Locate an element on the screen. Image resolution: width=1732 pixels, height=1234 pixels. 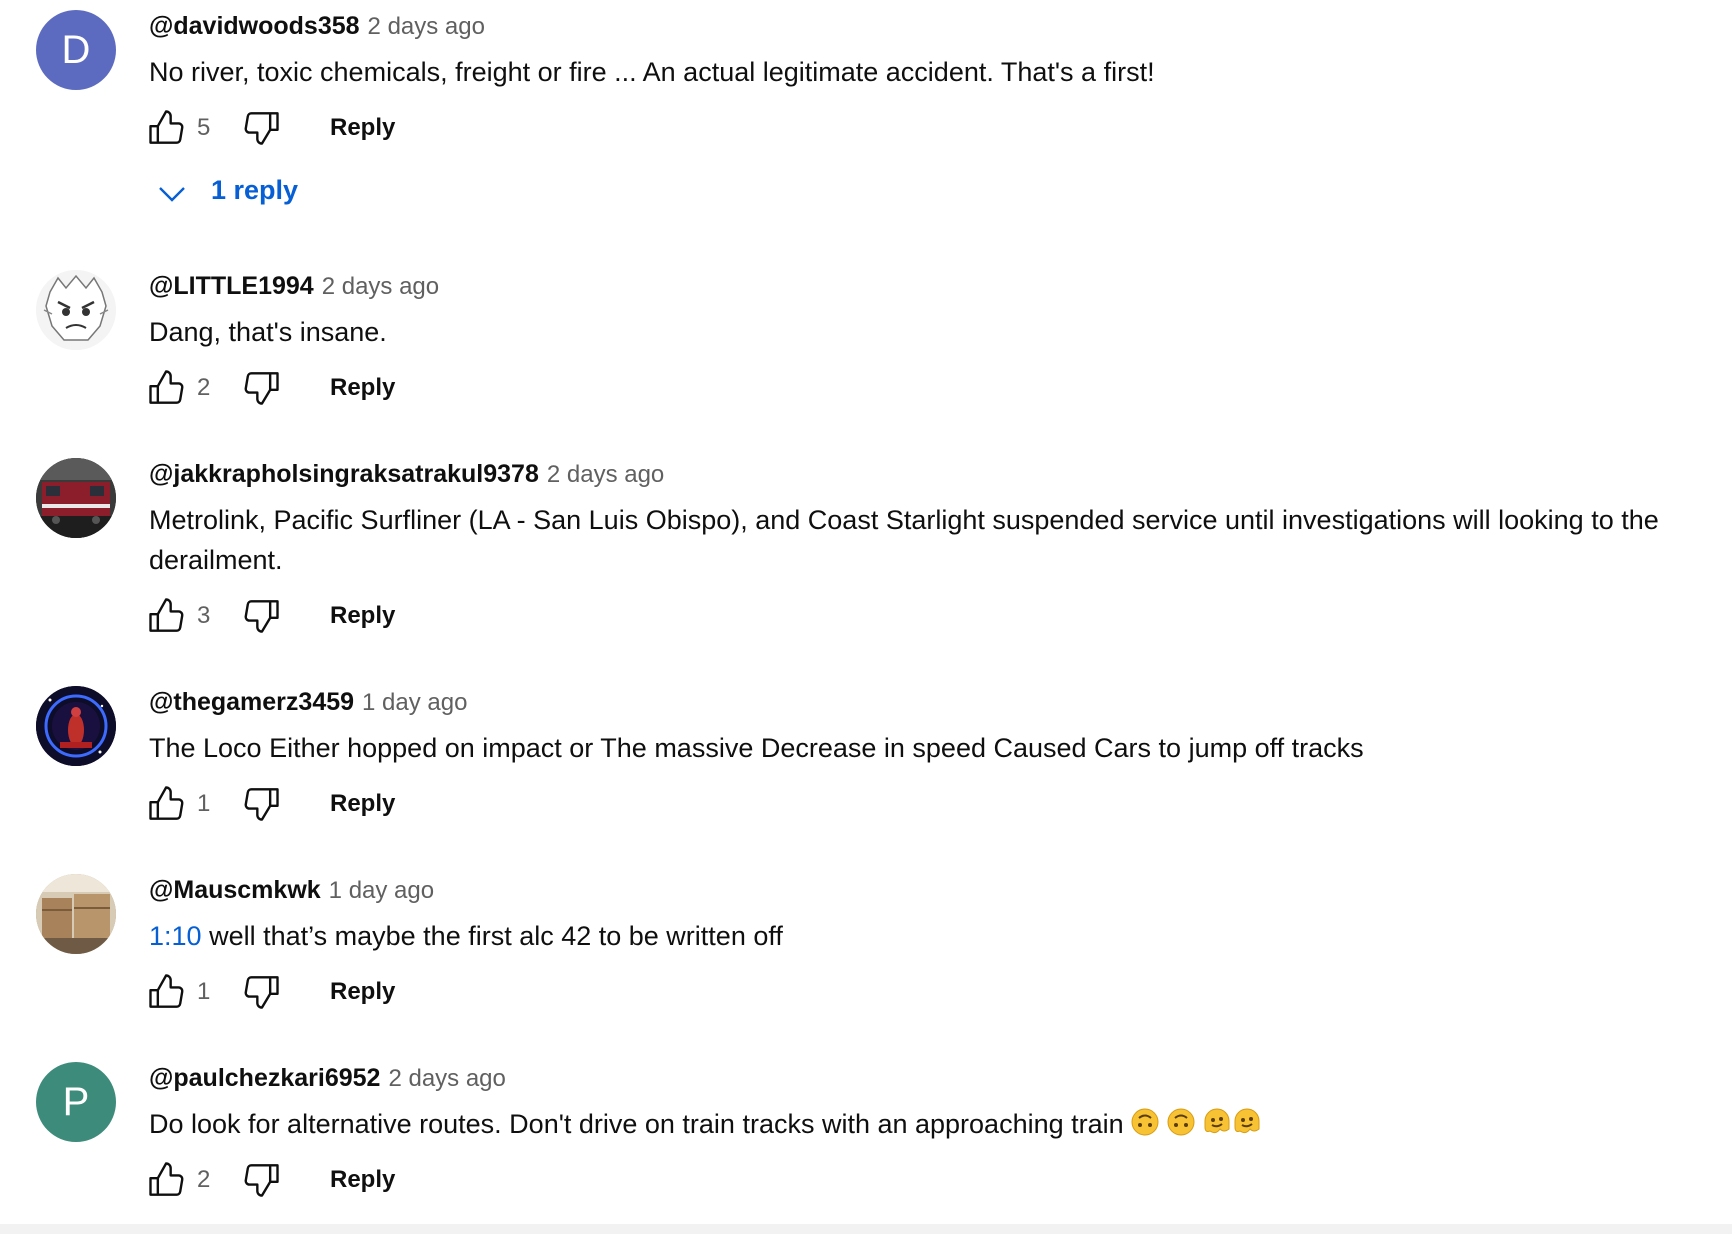
comment-author: @davidwoods358 is located at coordinates (254, 26).